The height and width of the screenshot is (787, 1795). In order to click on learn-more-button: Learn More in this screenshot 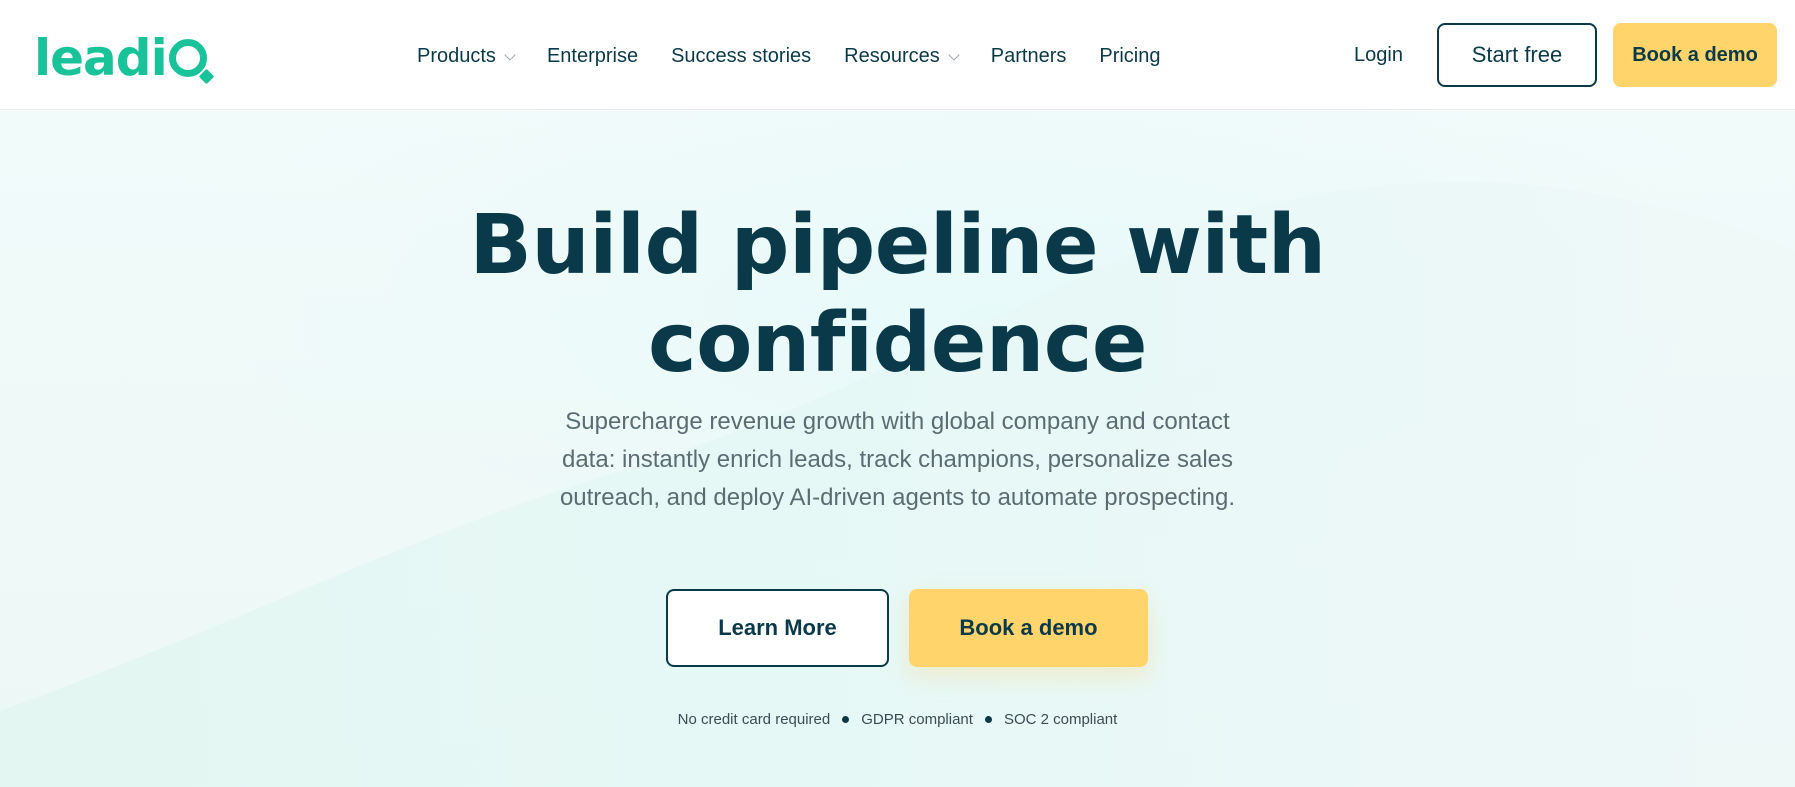, I will do `click(777, 628)`.